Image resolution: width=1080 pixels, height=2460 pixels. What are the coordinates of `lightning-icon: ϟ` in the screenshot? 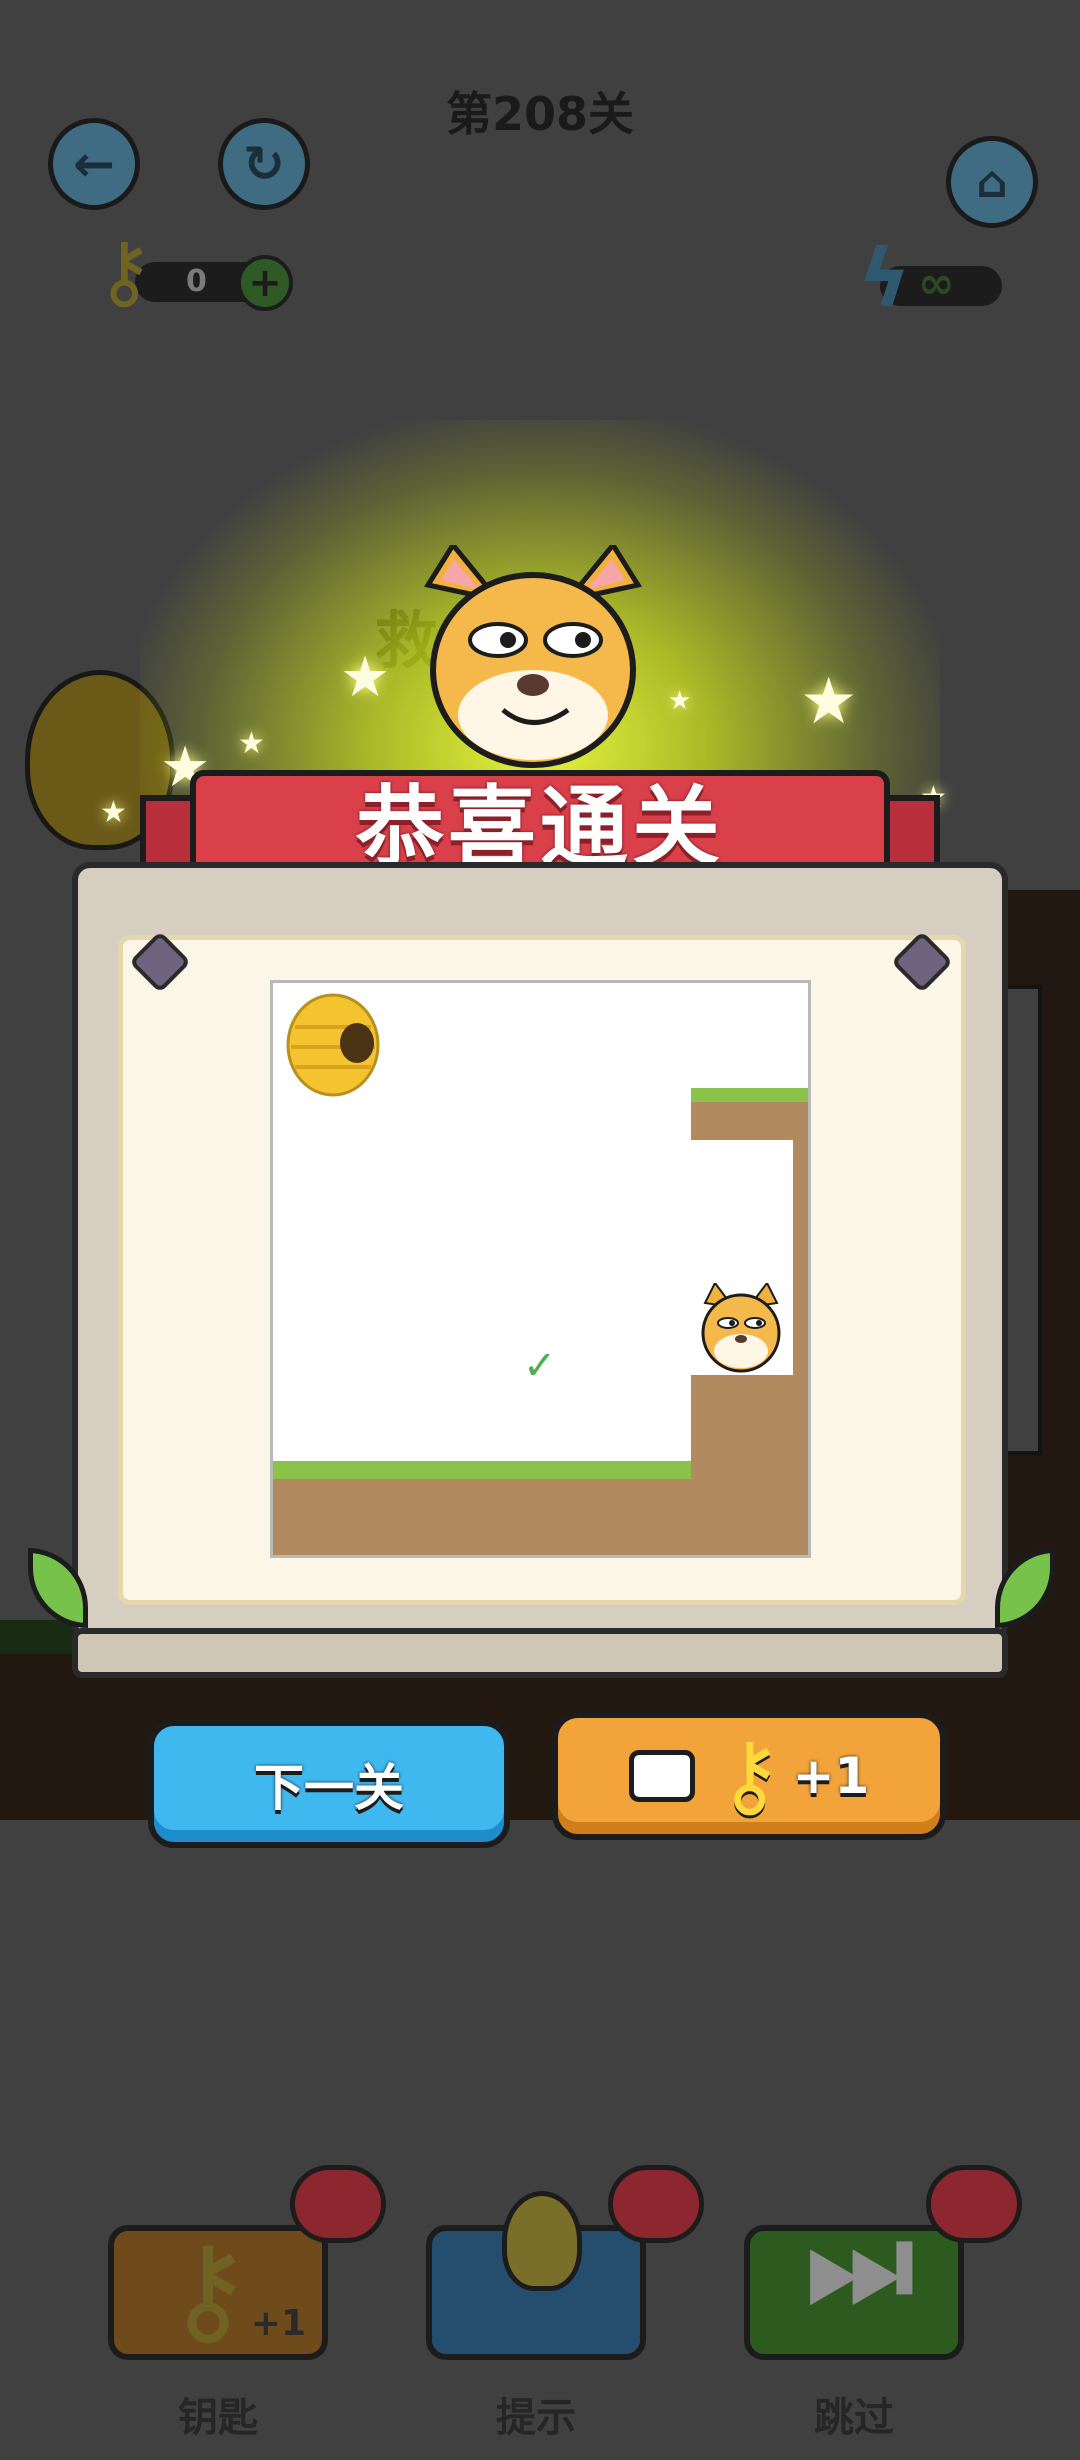 It's located at (884, 278).